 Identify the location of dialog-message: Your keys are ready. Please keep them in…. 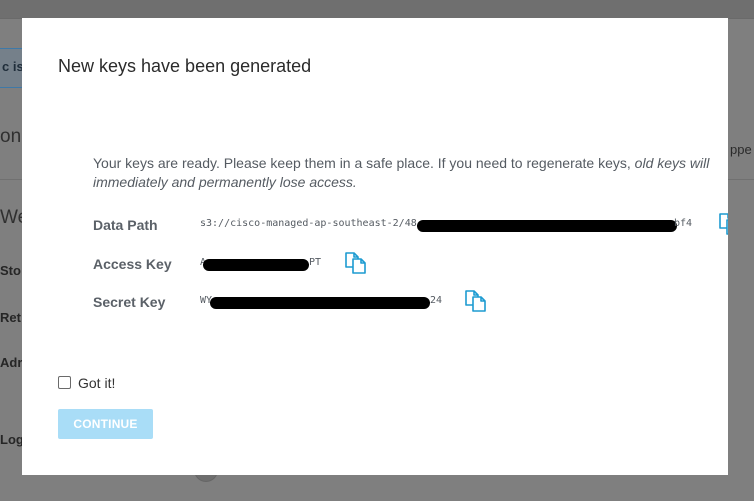
(410, 173).